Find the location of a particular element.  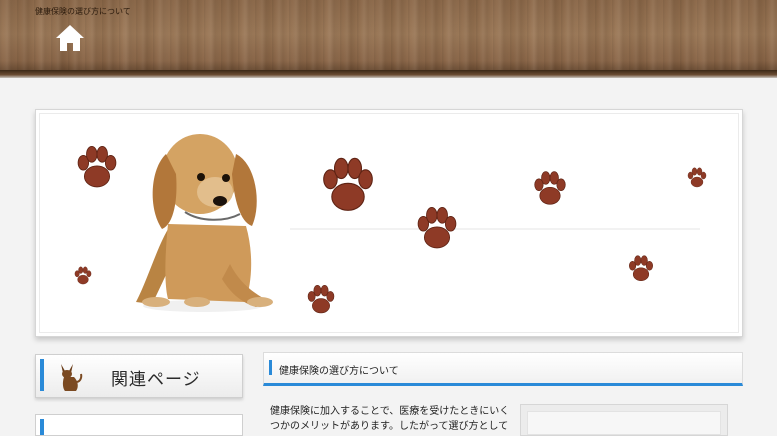

article-title: 健康保険の選び方について is located at coordinates (339, 371).